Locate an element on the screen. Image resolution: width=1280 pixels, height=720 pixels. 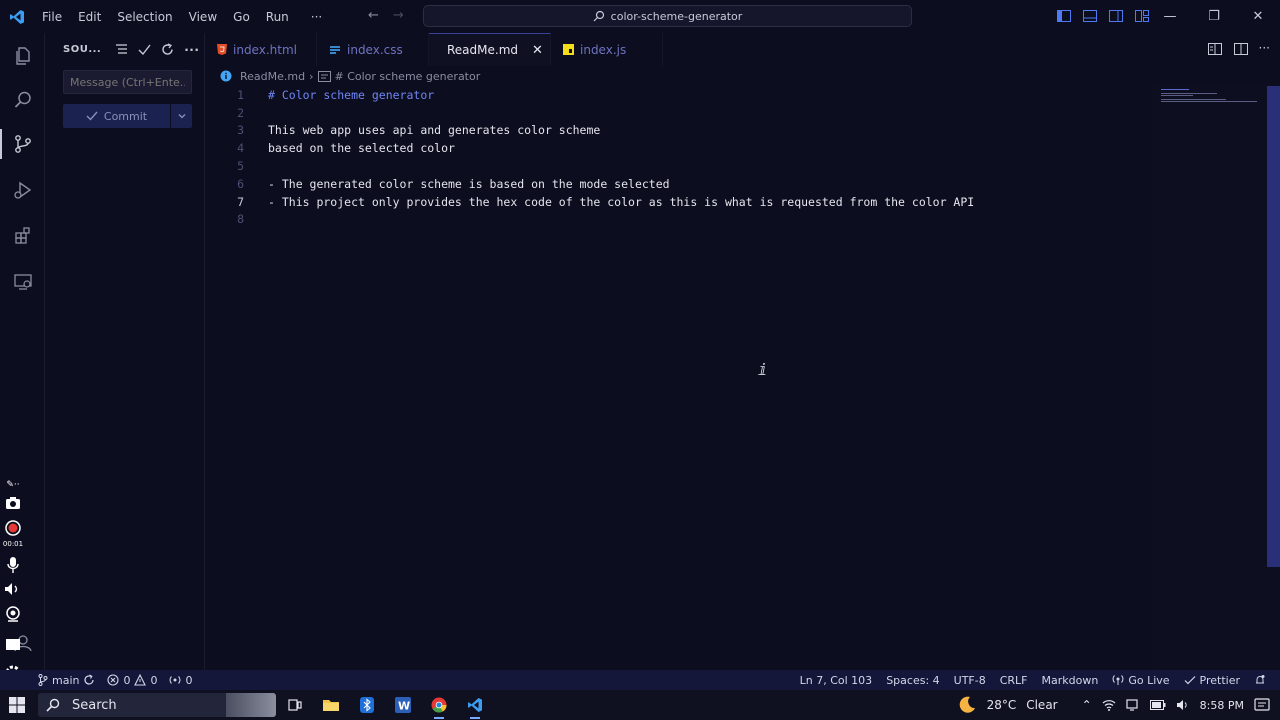
restore-icon: ❐ is located at coordinates (1214, 16).